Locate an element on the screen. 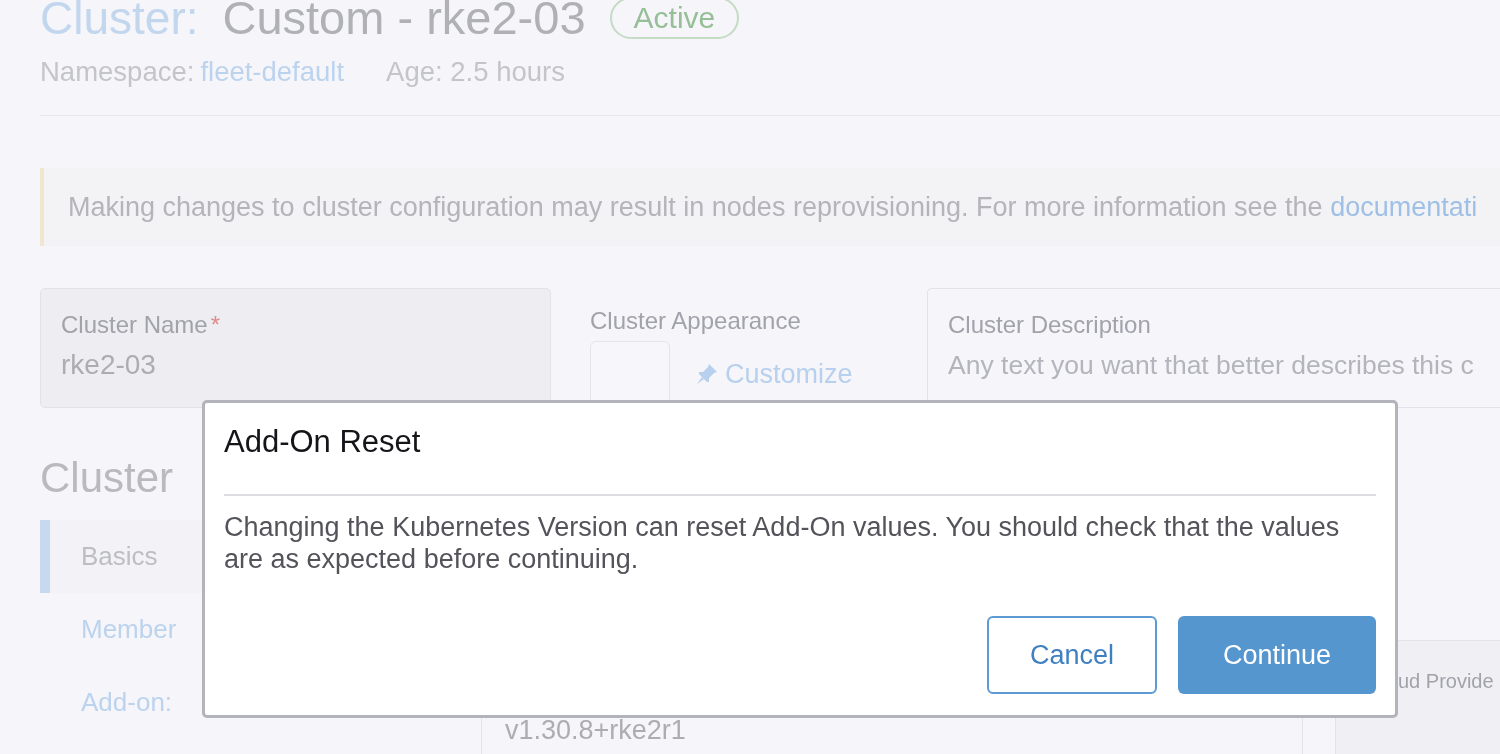  page-title: Custom - rke2-03 is located at coordinates (404, 20).